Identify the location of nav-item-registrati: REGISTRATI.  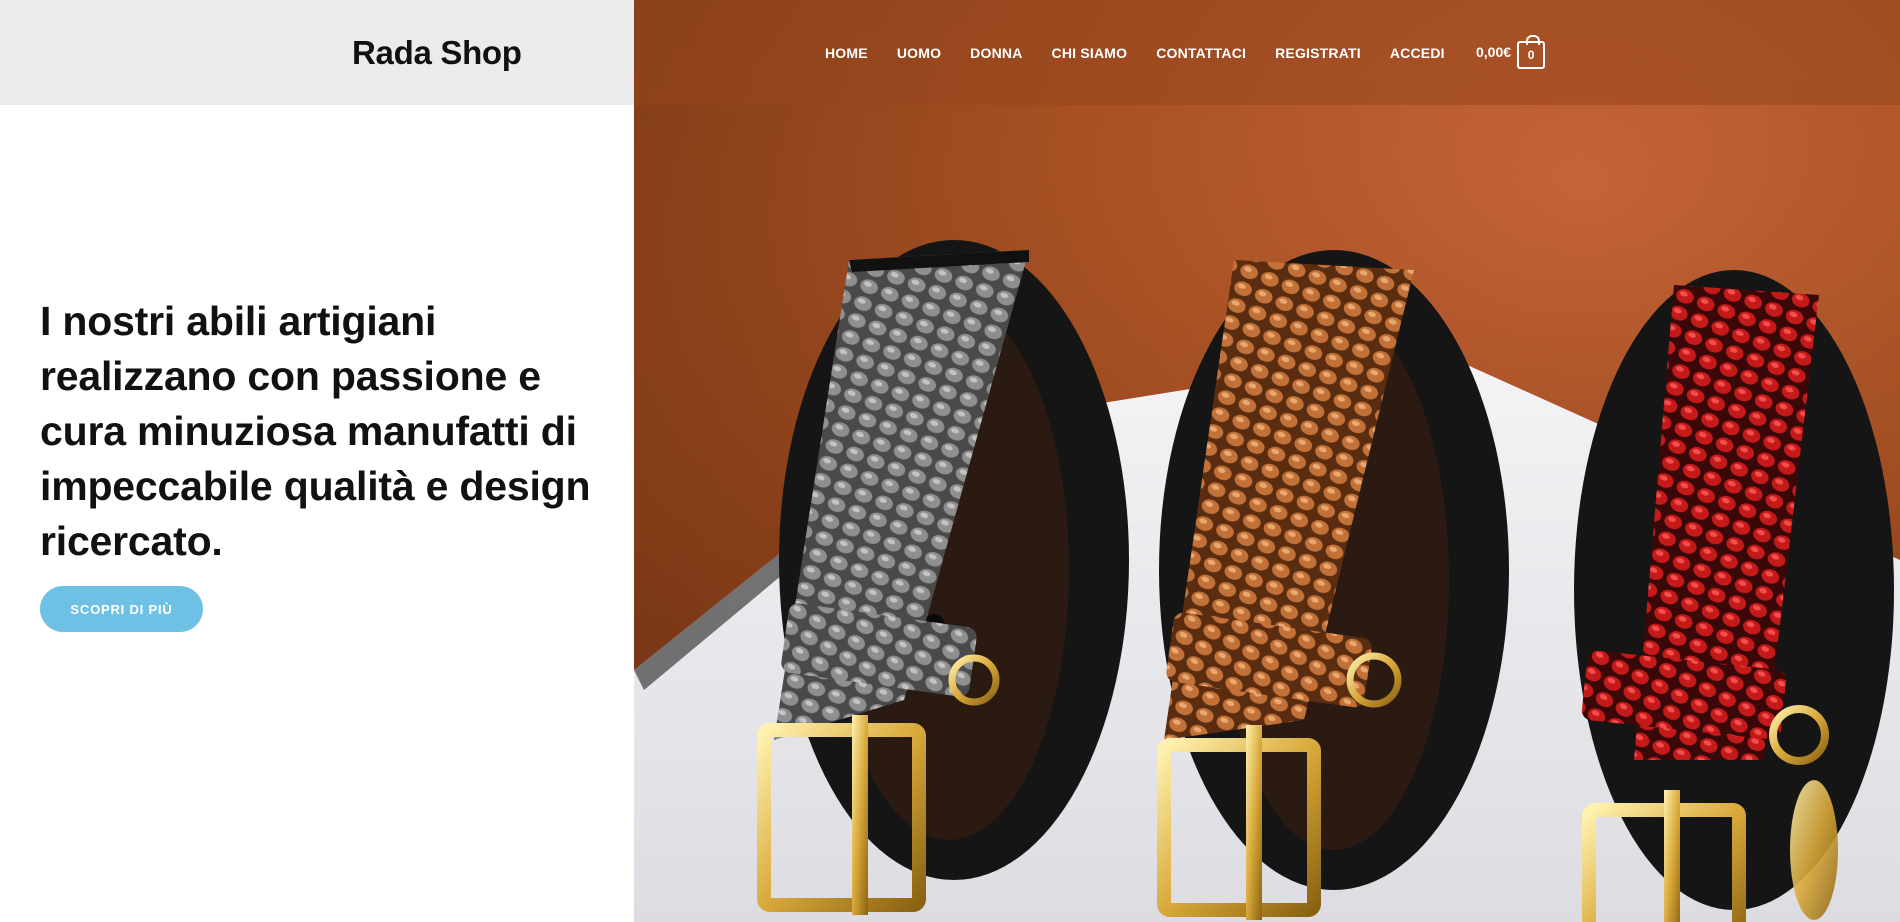
(1318, 53).